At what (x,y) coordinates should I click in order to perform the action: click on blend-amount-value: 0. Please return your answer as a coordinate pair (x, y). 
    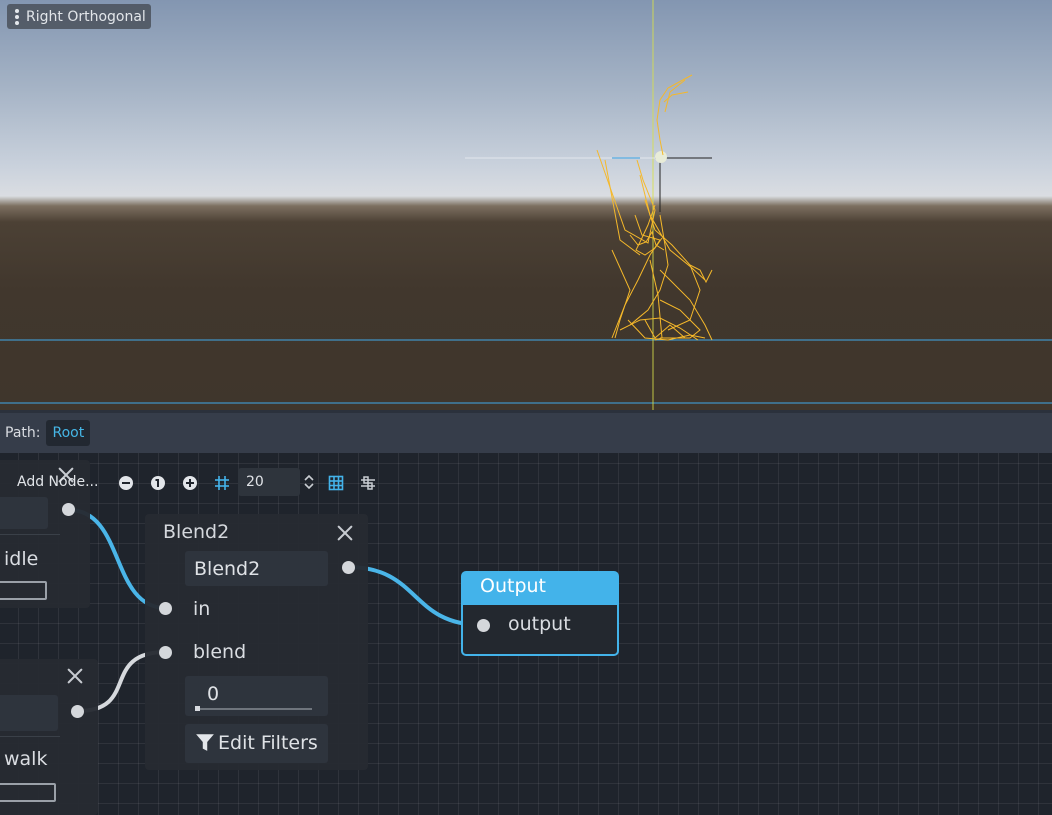
    Looking at the image, I should click on (213, 694).